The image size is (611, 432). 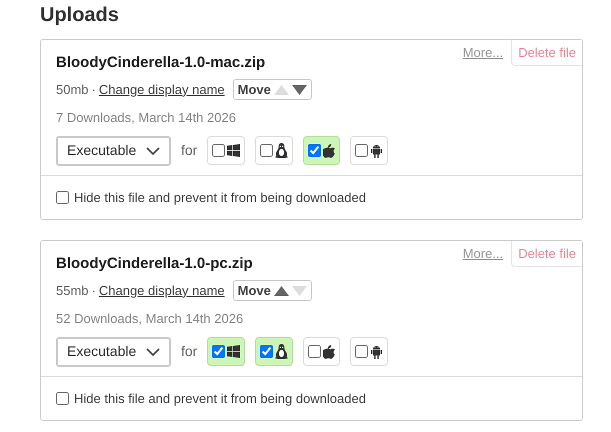 I want to click on file-size: 50mb, so click(x=72, y=89).